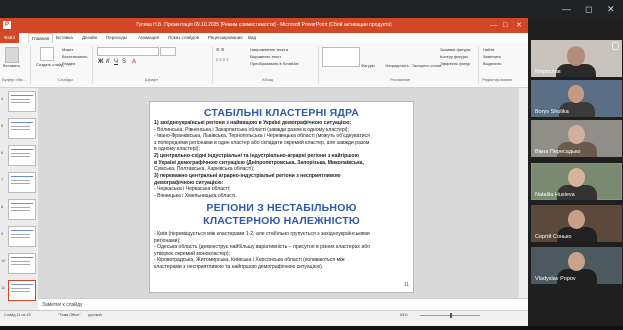  I want to click on shape-effects-button: Эффекты фигур, so click(455, 63).